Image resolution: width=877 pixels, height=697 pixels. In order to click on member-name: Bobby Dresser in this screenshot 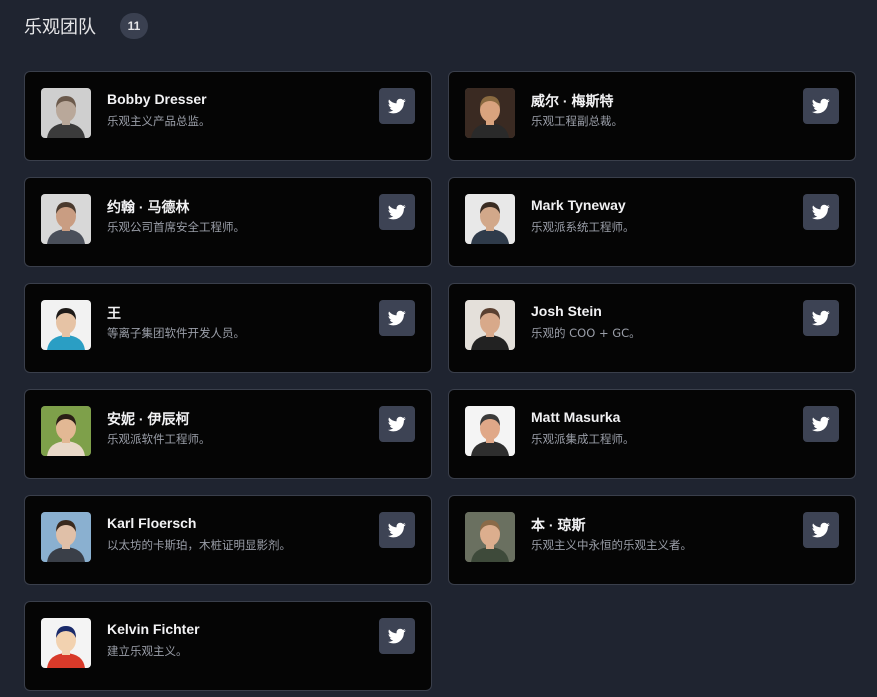, I will do `click(157, 99)`.